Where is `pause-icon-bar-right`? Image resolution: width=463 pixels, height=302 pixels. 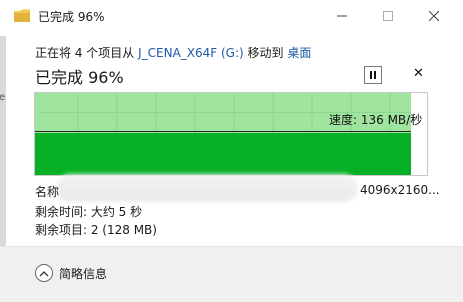
pause-icon-bar-right is located at coordinates (375, 75).